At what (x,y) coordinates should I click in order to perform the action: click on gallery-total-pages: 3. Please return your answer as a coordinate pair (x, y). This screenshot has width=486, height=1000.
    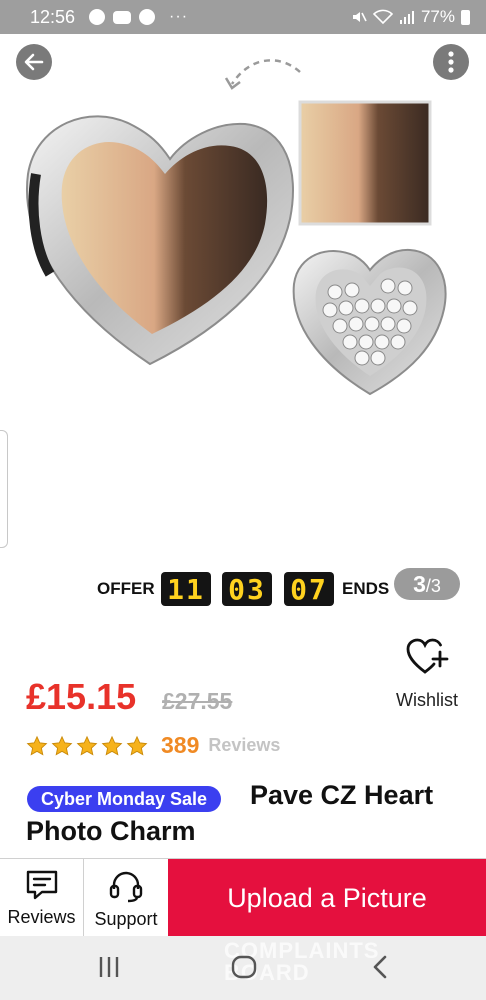
    Looking at the image, I should click on (435, 586).